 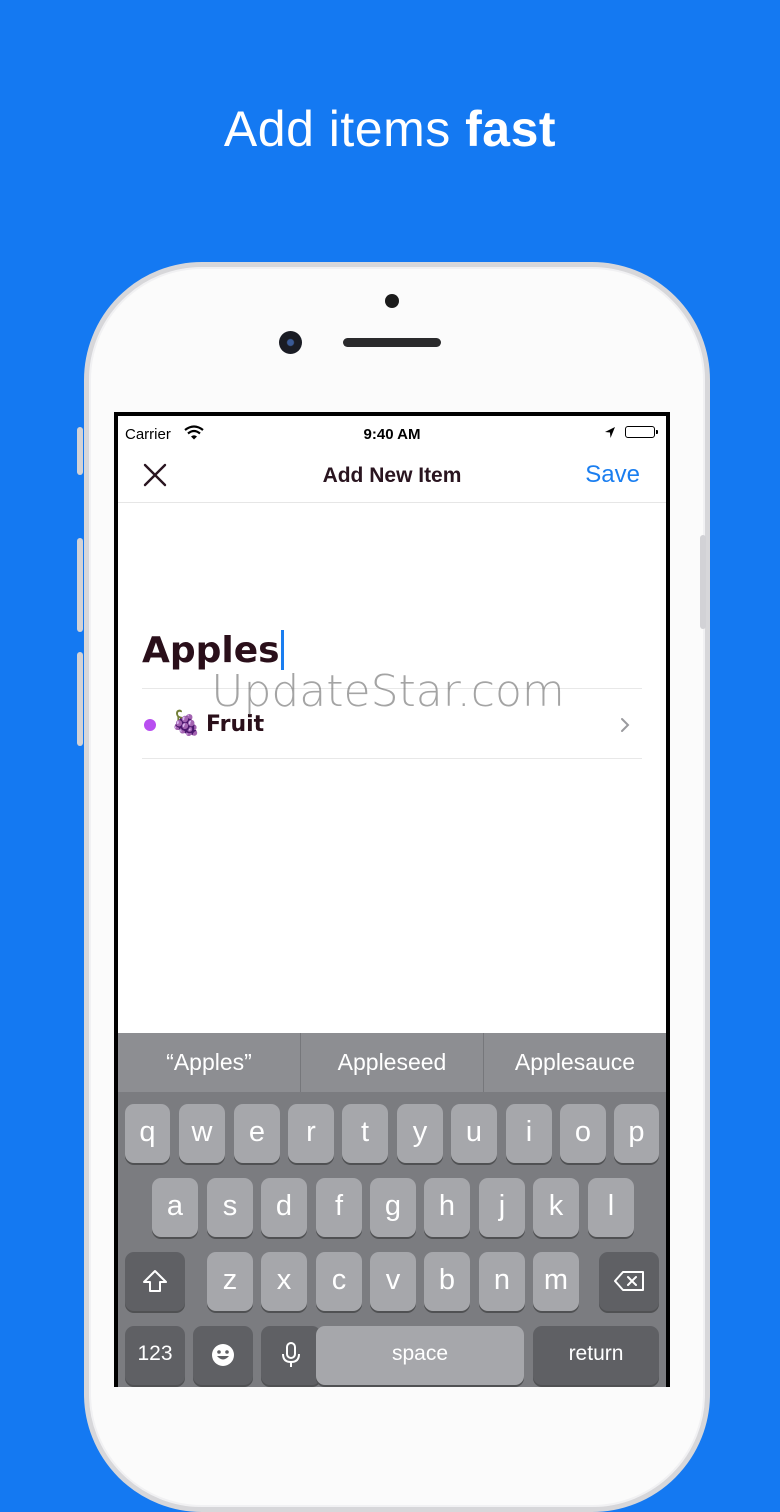 I want to click on divider, so click(x=392, y=758).